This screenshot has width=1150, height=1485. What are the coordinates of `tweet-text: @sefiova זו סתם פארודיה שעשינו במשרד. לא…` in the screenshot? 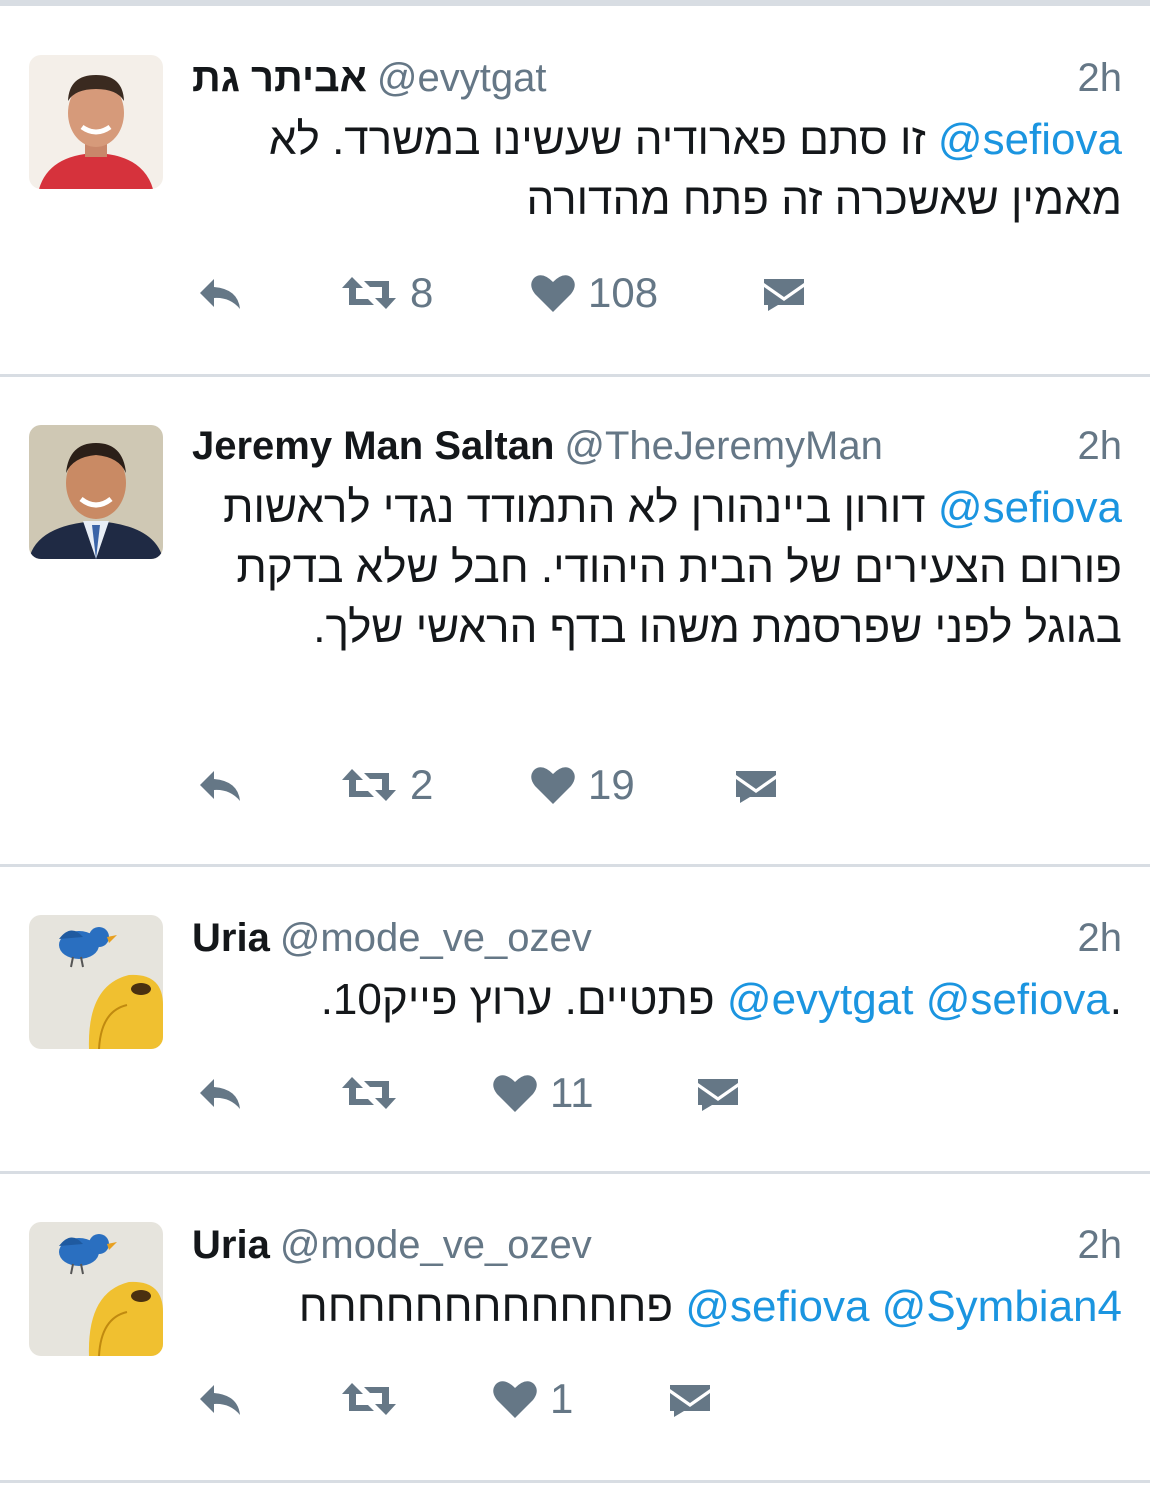 It's located at (657, 170).